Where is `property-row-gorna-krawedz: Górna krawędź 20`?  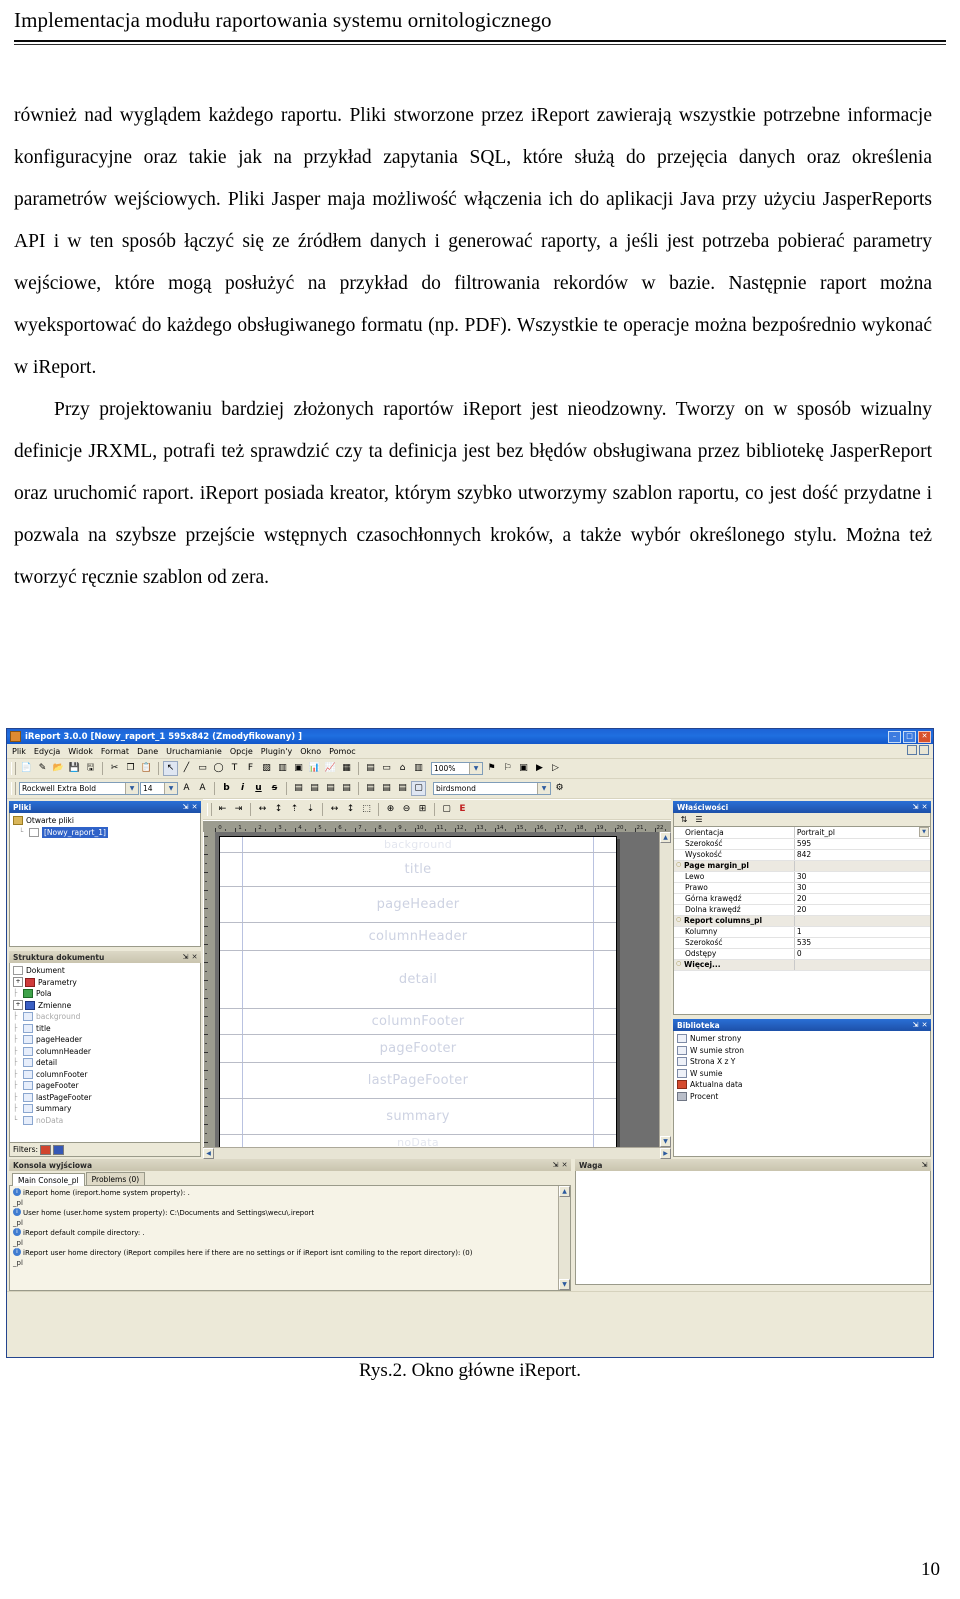
property-row-gorna-krawedz: Górna krawędź 20 is located at coordinates (802, 899).